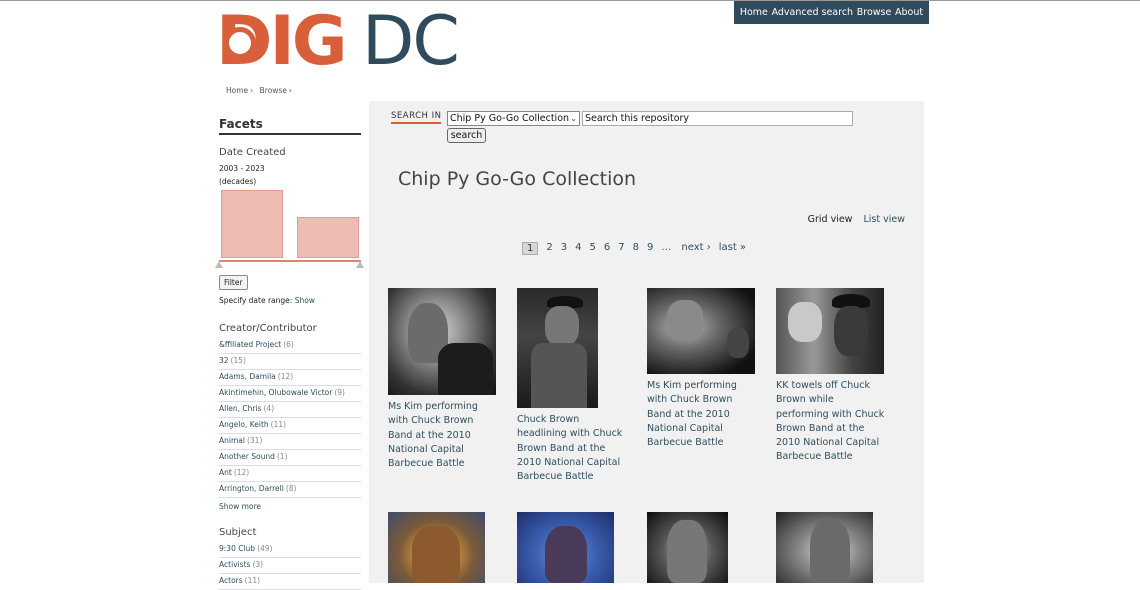 The width and height of the screenshot is (1140, 590). What do you see at coordinates (290, 442) in the screenshot?
I see `list-item: Animal (31)` at bounding box center [290, 442].